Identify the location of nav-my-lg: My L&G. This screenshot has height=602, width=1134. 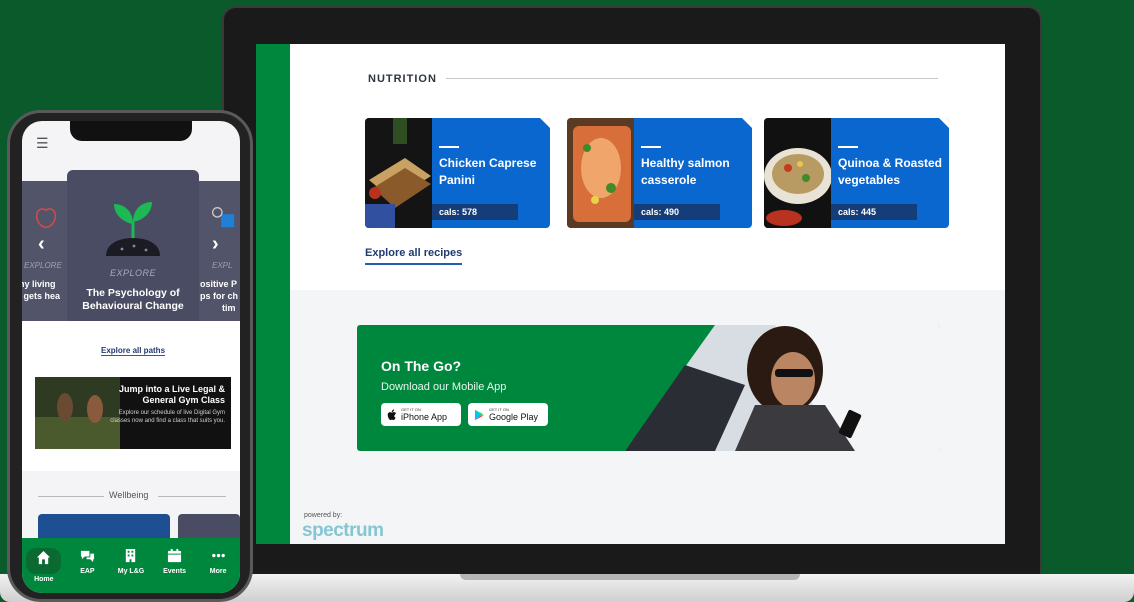
(131, 561).